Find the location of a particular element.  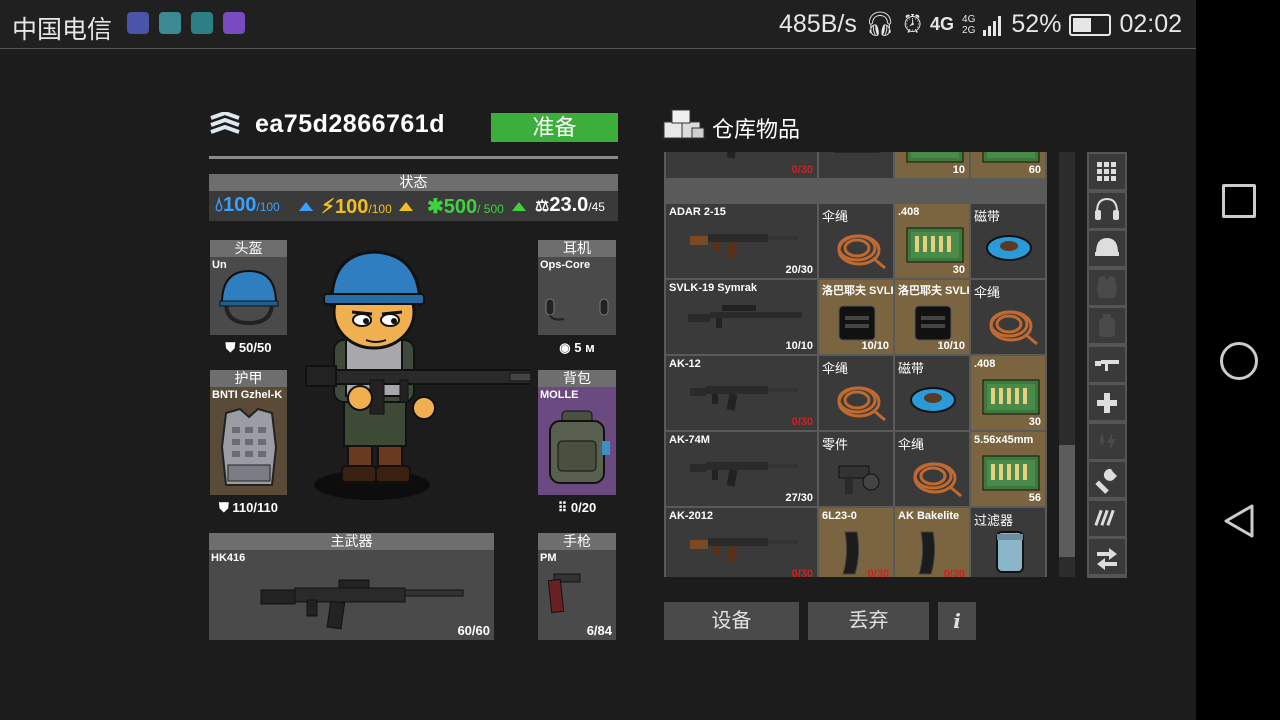

warehouse-item: 60 is located at coordinates (1008, 165).